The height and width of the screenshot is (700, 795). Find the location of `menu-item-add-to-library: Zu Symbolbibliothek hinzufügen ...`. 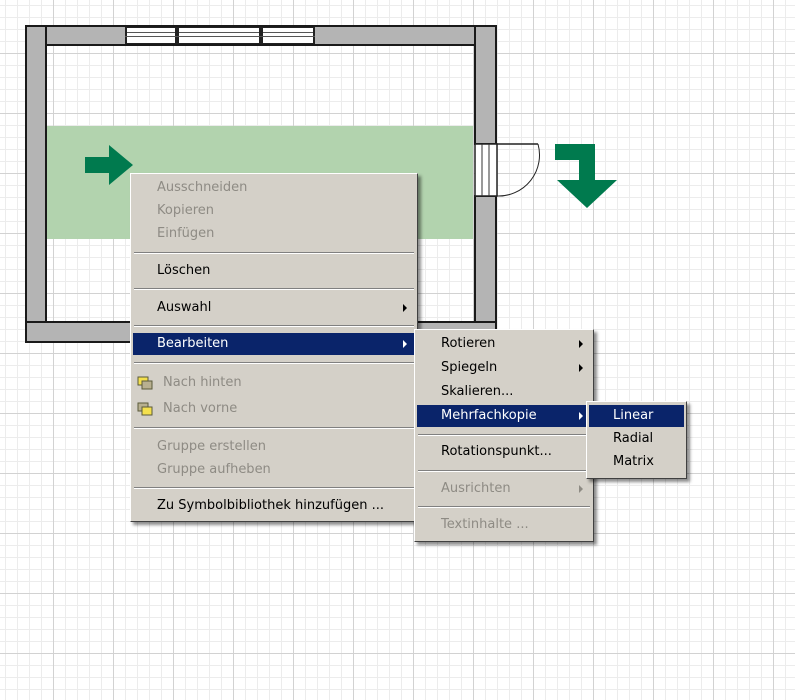

menu-item-add-to-library: Zu Symbolbibliothek hinzufügen ... is located at coordinates (274, 506).